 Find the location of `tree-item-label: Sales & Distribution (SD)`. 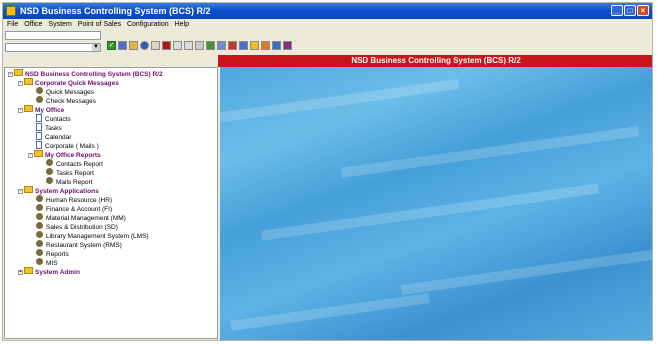

tree-item-label: Sales & Distribution (SD) is located at coordinates (82, 227).